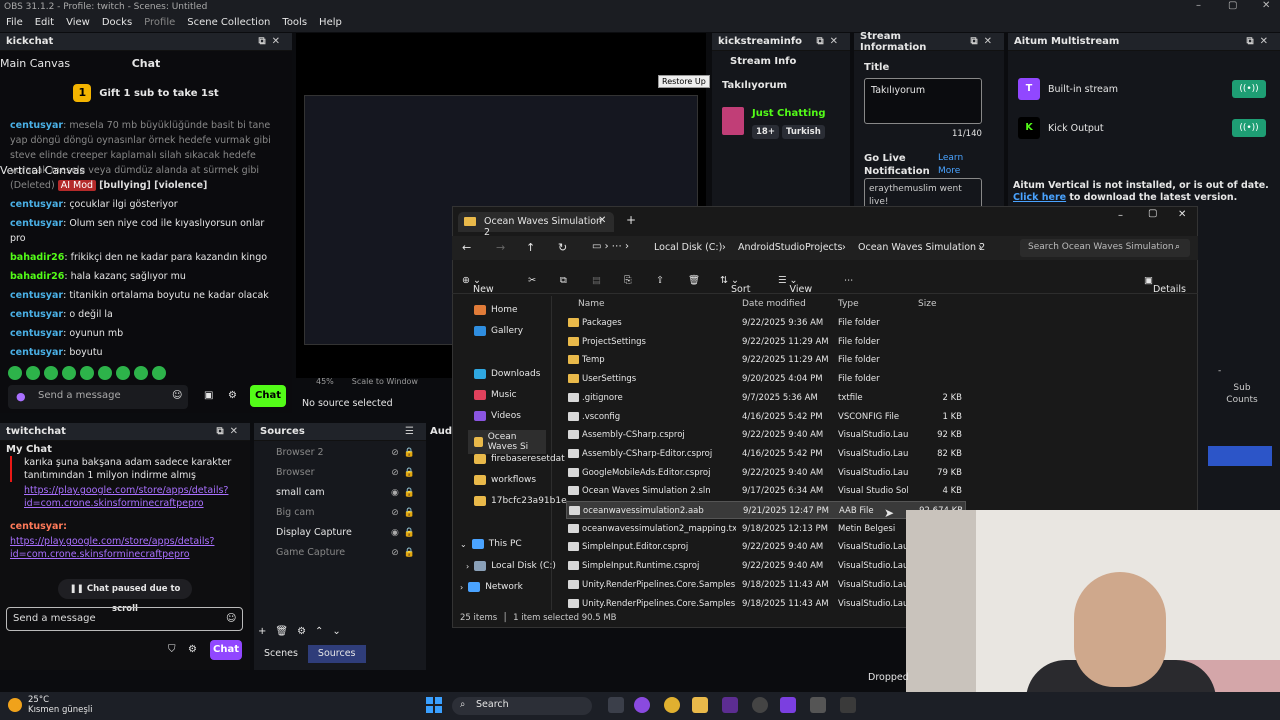 Image resolution: width=1280 pixels, height=720 pixels. I want to click on learn-more-link: Learn More, so click(958, 165).